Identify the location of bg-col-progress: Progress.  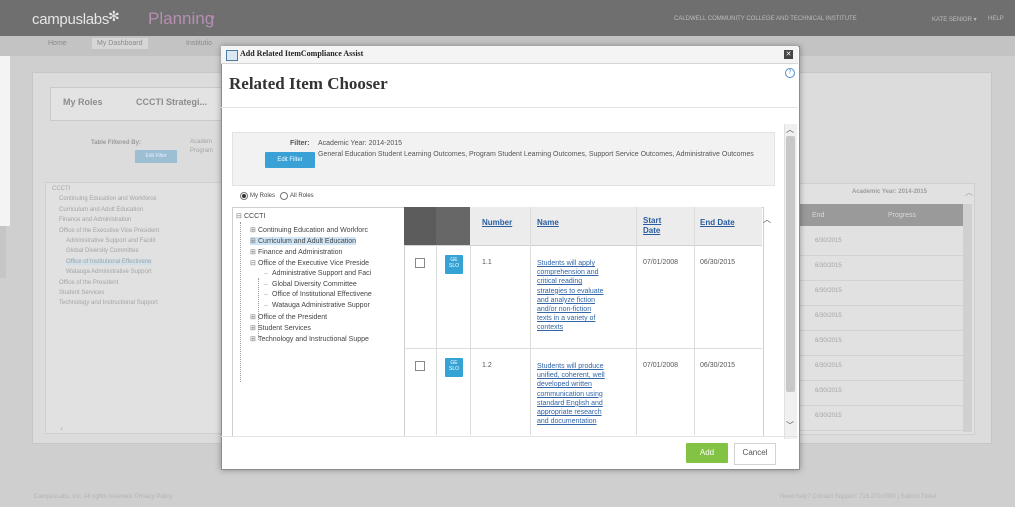
(902, 215).